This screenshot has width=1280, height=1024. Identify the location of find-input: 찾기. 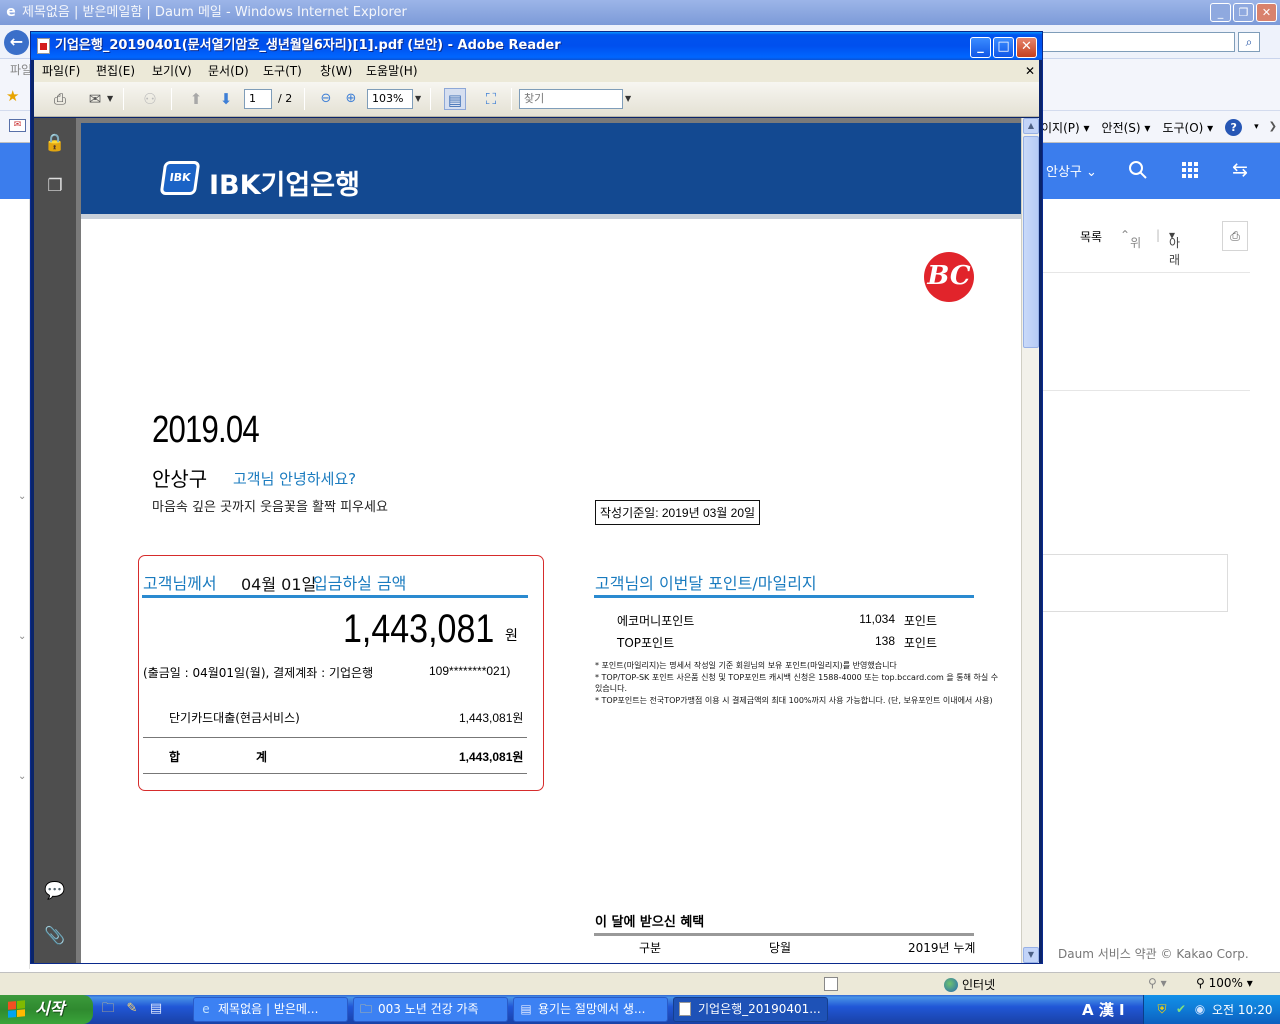
(571, 99).